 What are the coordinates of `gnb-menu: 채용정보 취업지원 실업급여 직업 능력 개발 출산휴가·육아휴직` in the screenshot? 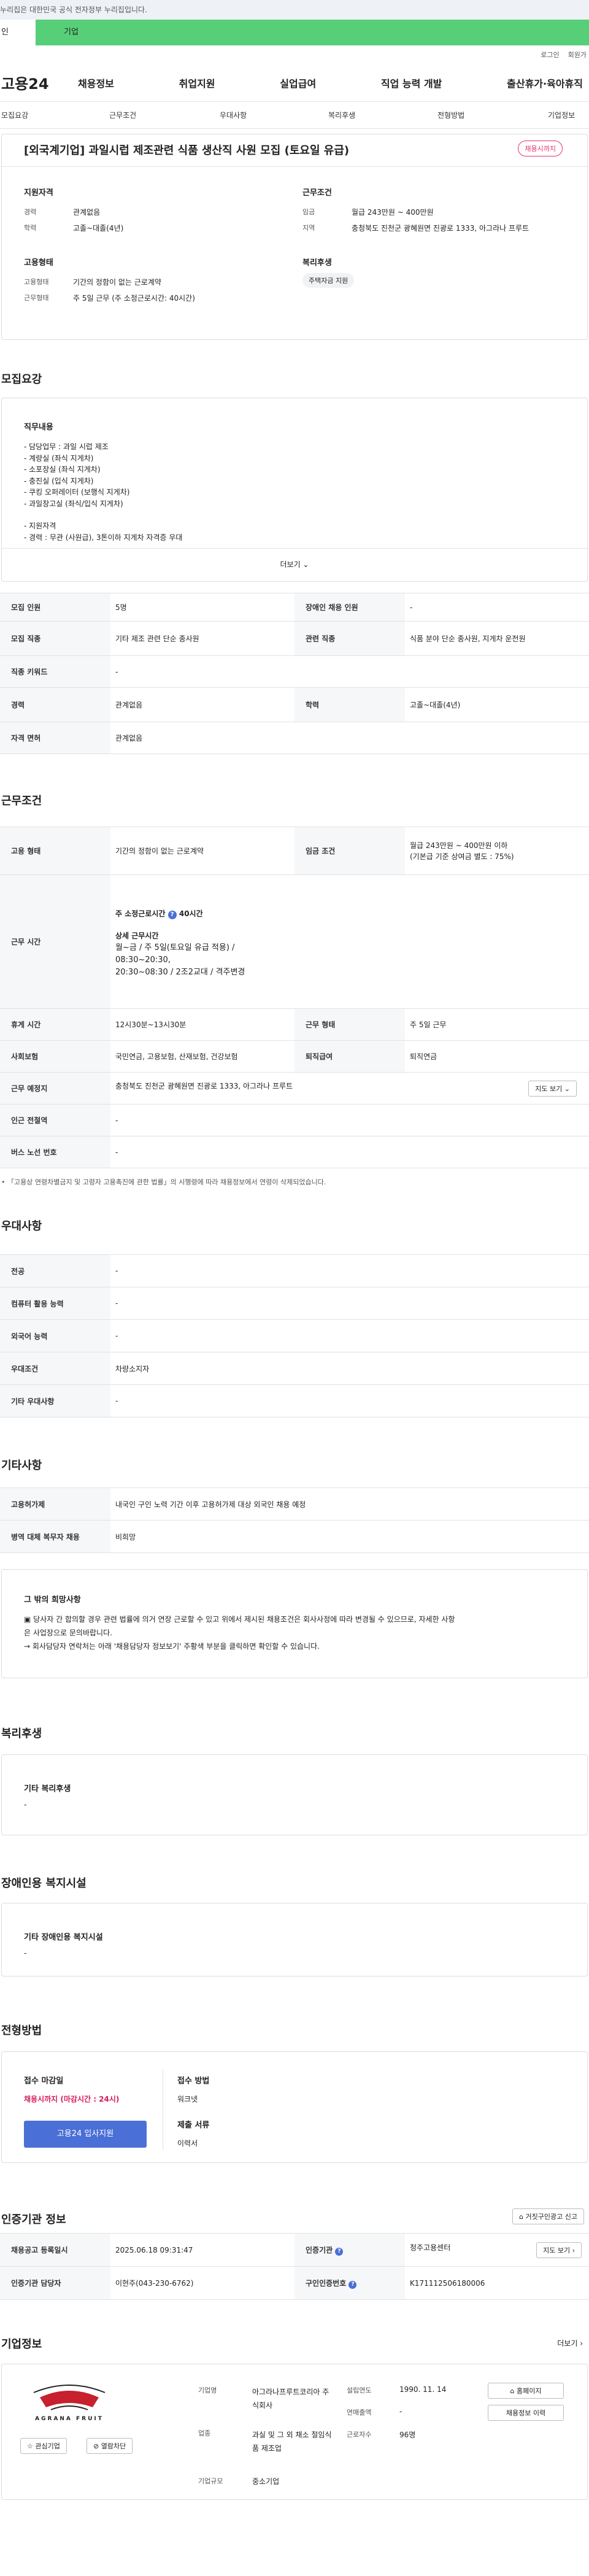 It's located at (333, 82).